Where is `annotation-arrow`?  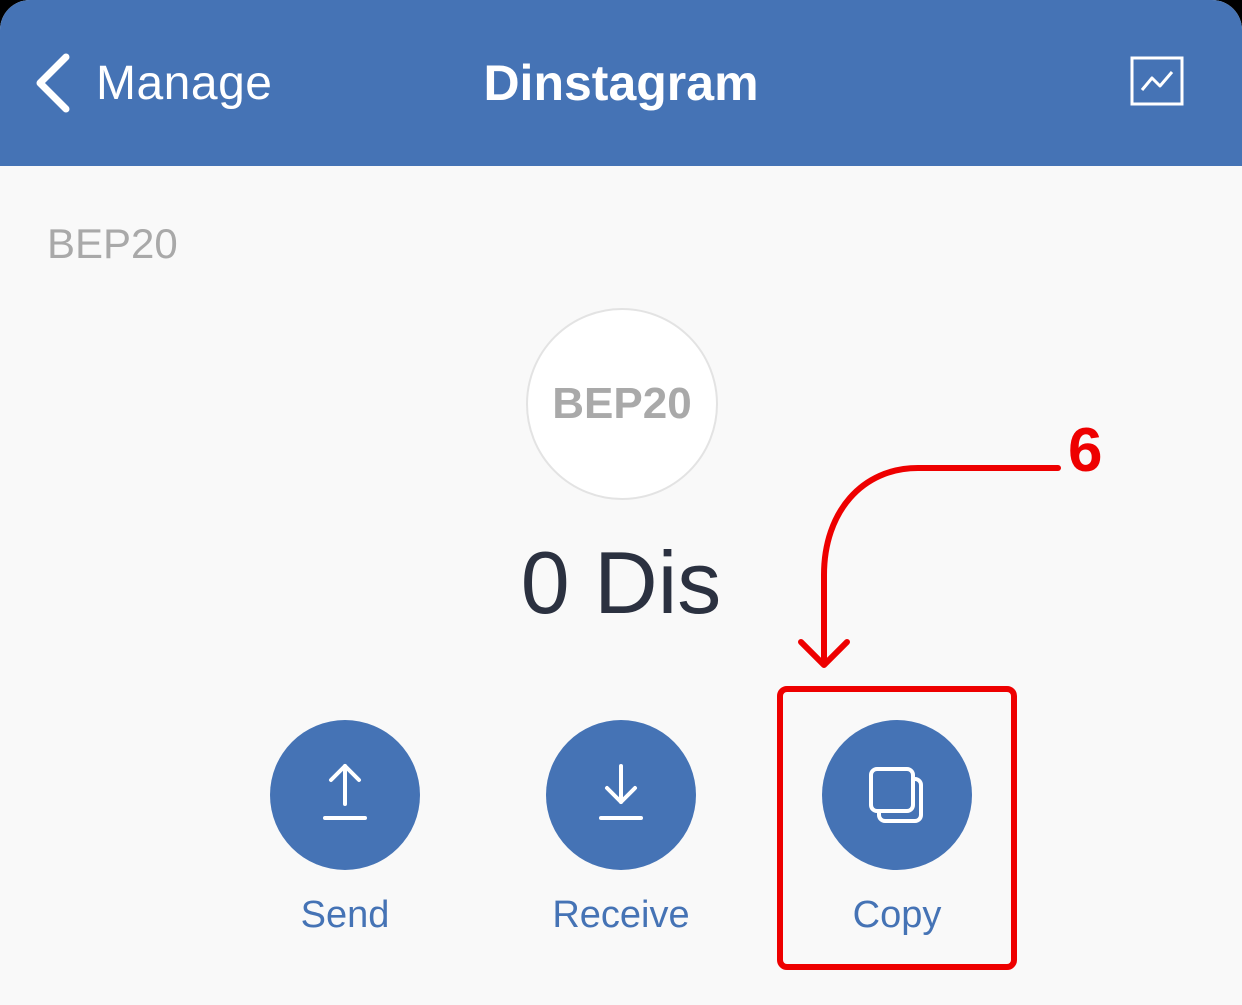 annotation-arrow is located at coordinates (929, 566).